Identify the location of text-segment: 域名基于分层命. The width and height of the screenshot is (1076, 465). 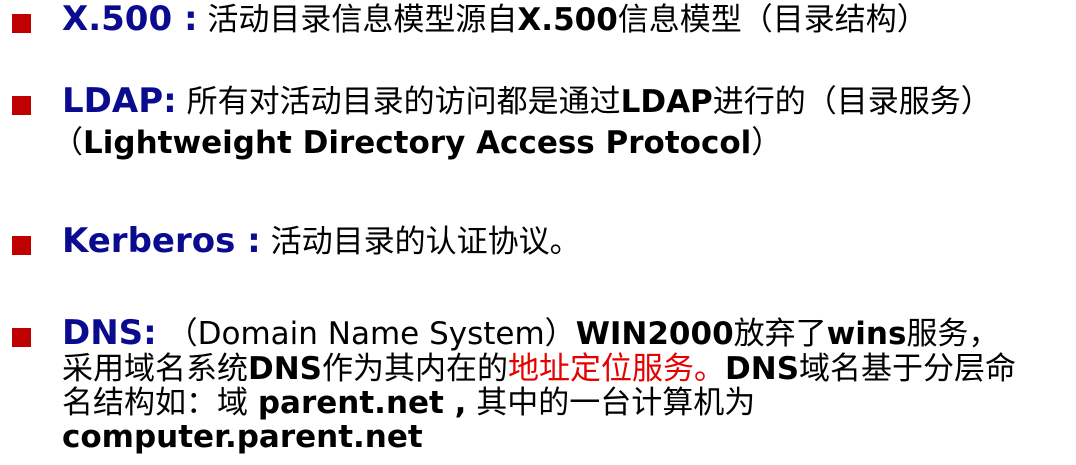
(908, 369).